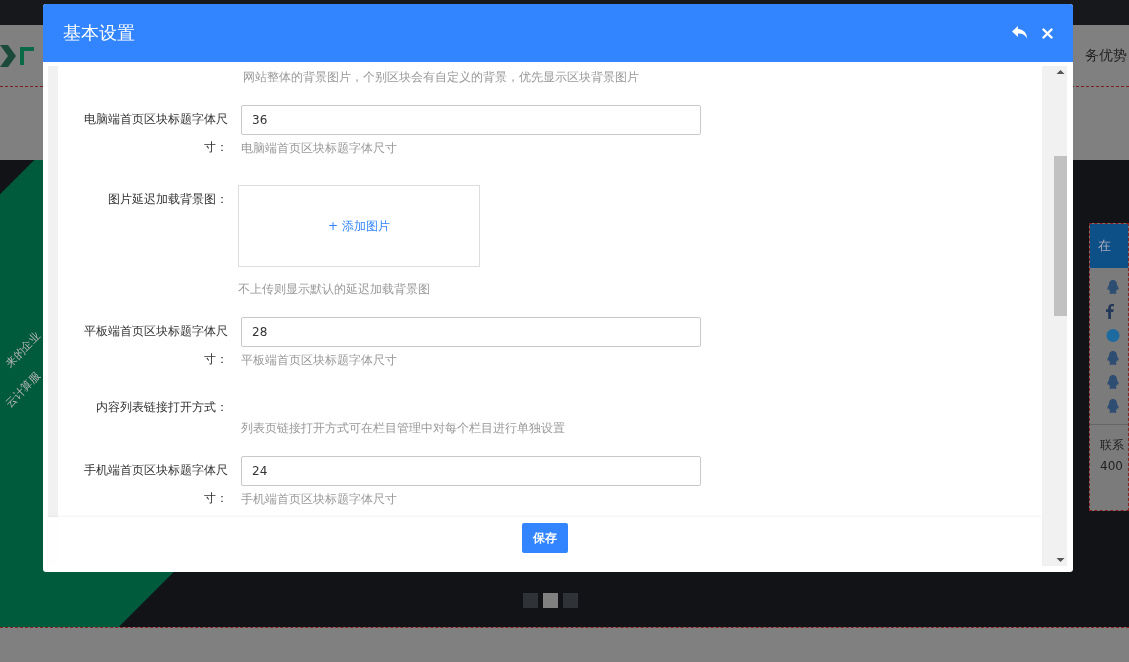  I want to click on nav-link: 务优势, so click(1106, 55).